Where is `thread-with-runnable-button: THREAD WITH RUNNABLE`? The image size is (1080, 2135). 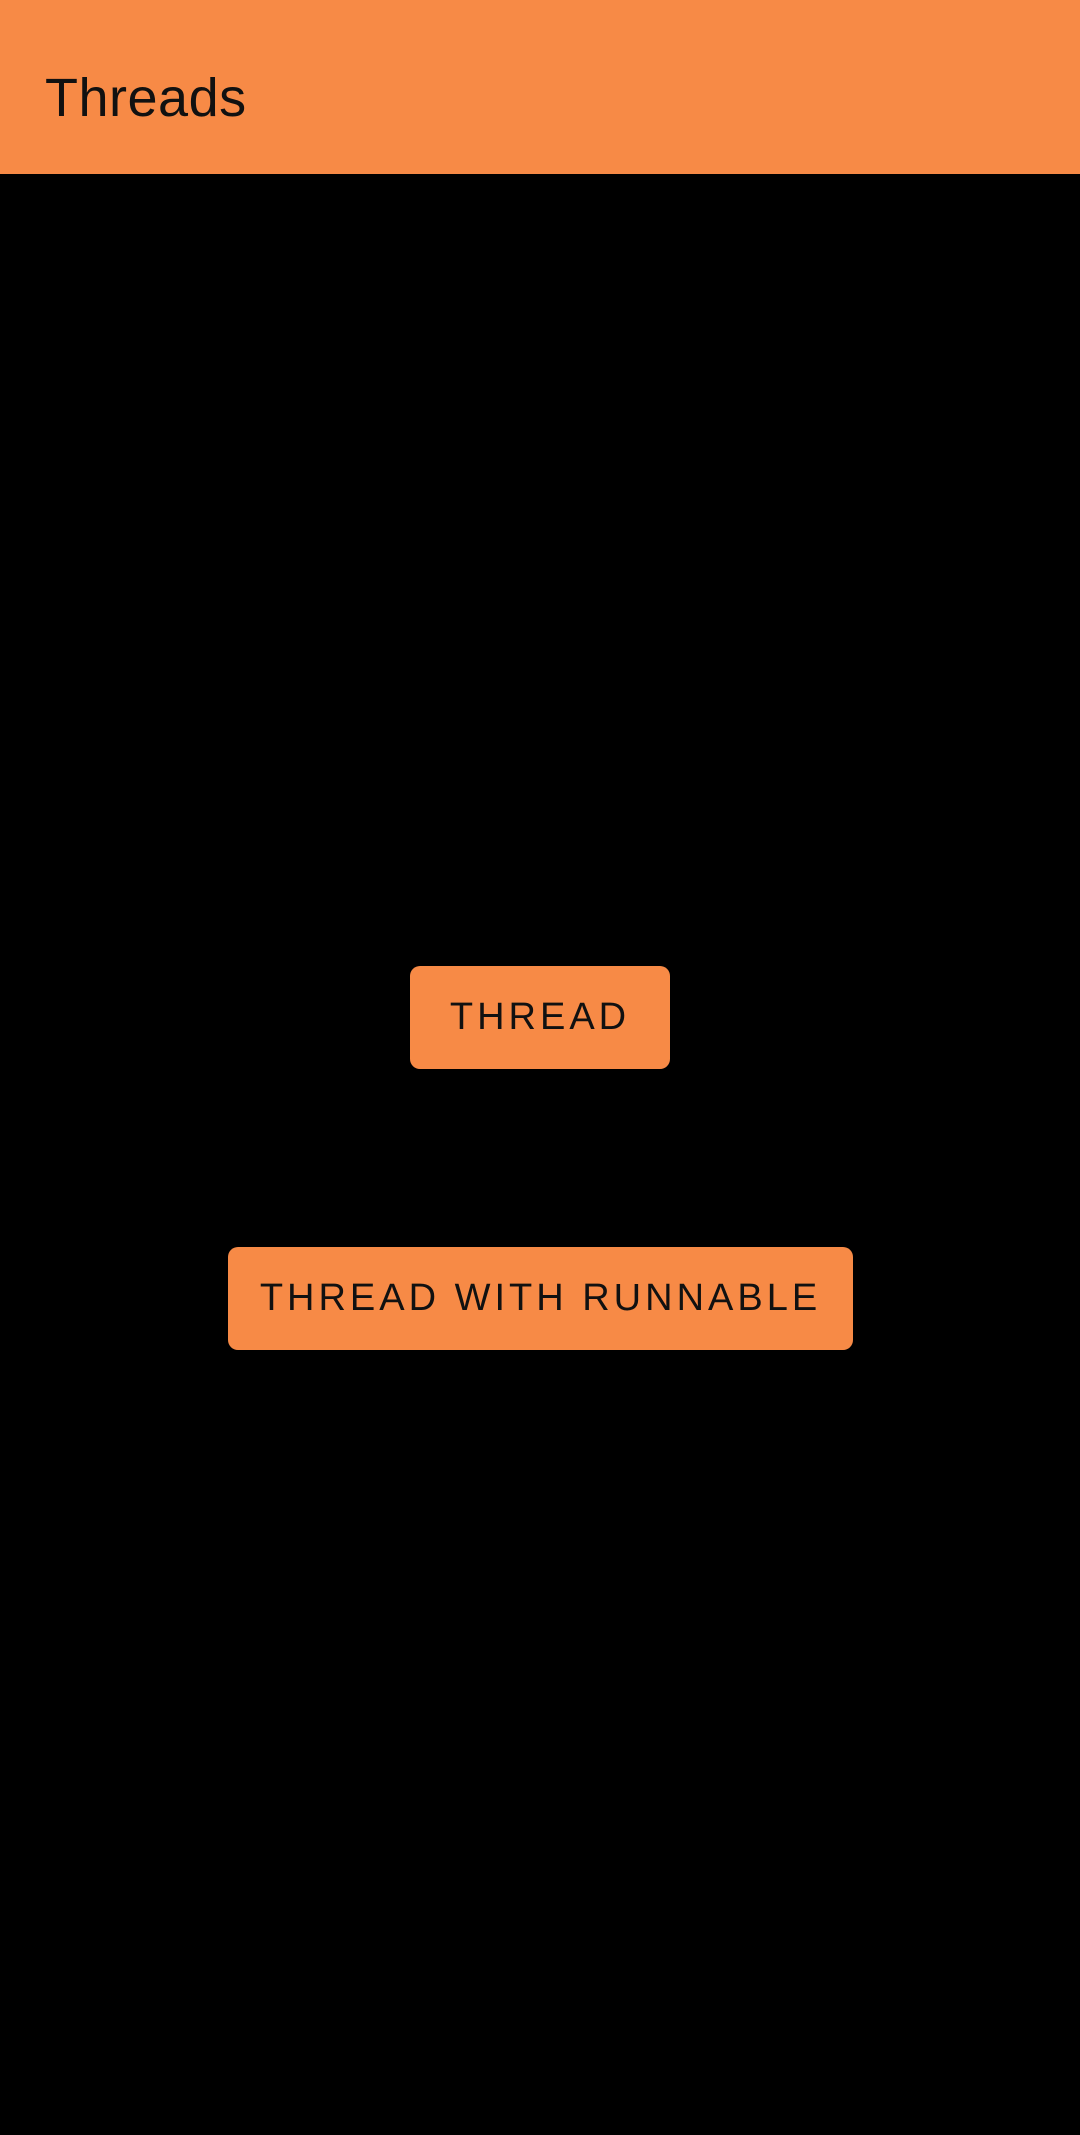
thread-with-runnable-button: THREAD WITH RUNNABLE is located at coordinates (540, 1298).